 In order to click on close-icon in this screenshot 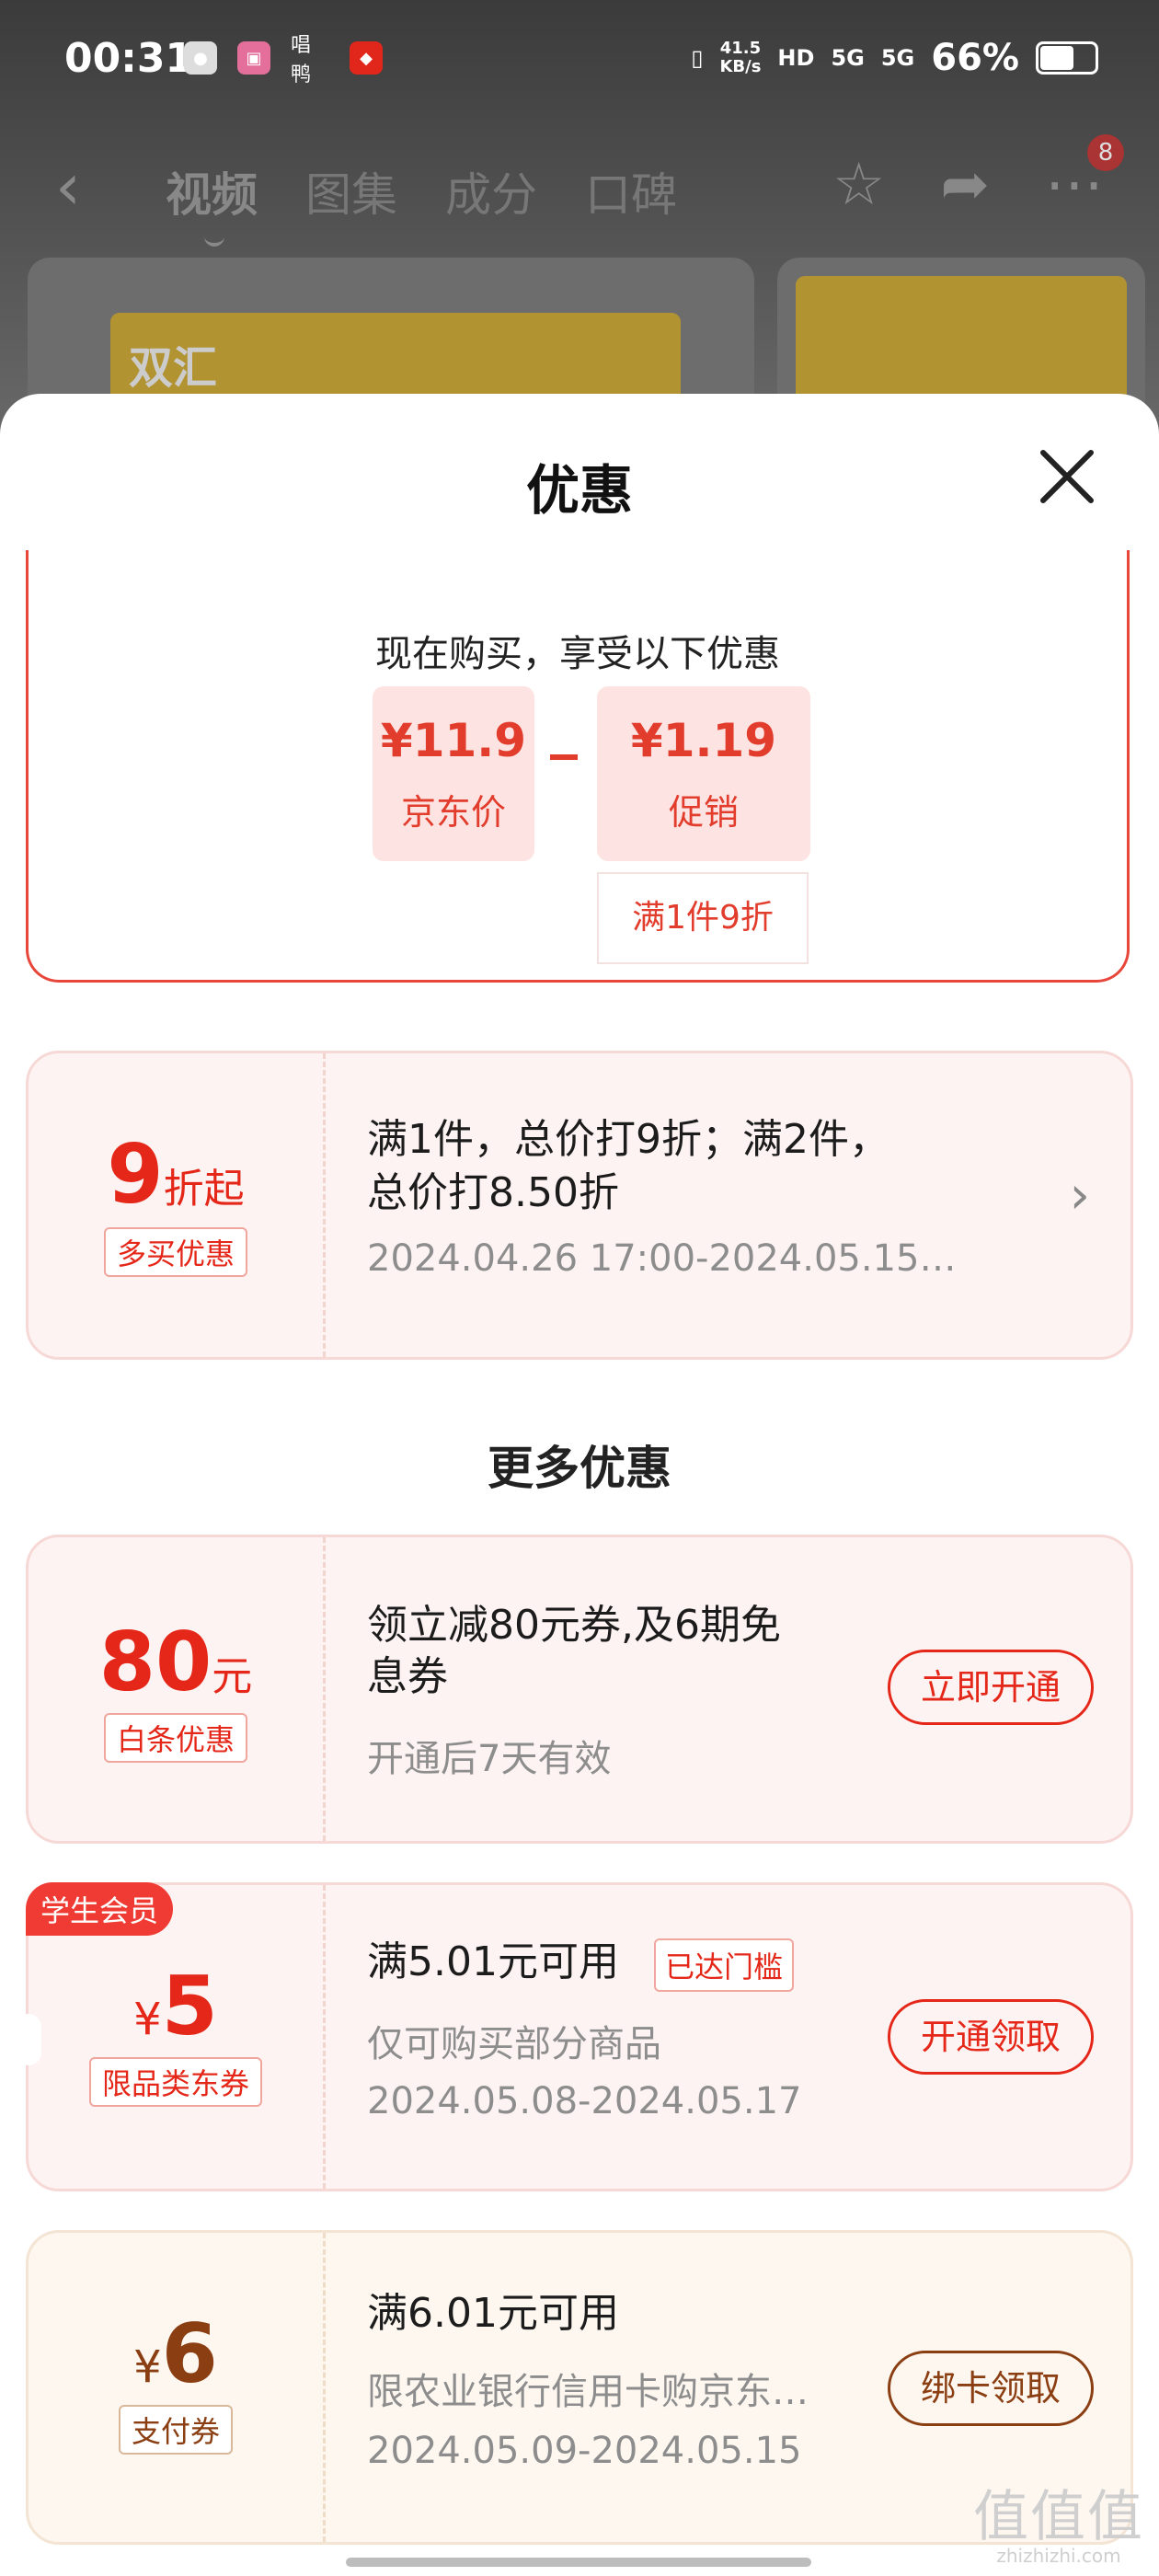, I will do `click(1067, 476)`.